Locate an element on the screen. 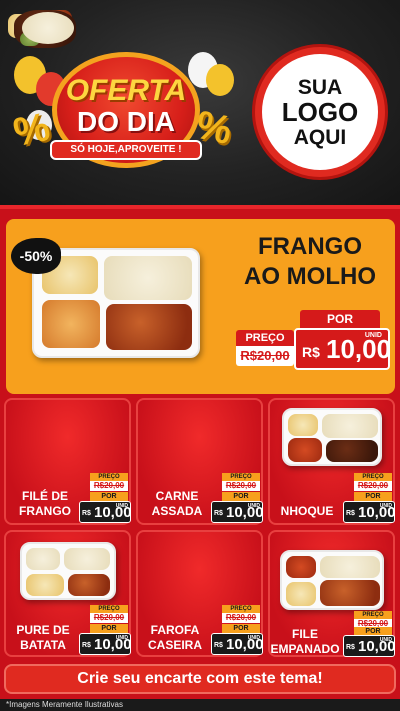 Image resolution: width=400 pixels, height=711 pixels. product-name: FILÉ DE FRANGO is located at coordinates (45, 504).